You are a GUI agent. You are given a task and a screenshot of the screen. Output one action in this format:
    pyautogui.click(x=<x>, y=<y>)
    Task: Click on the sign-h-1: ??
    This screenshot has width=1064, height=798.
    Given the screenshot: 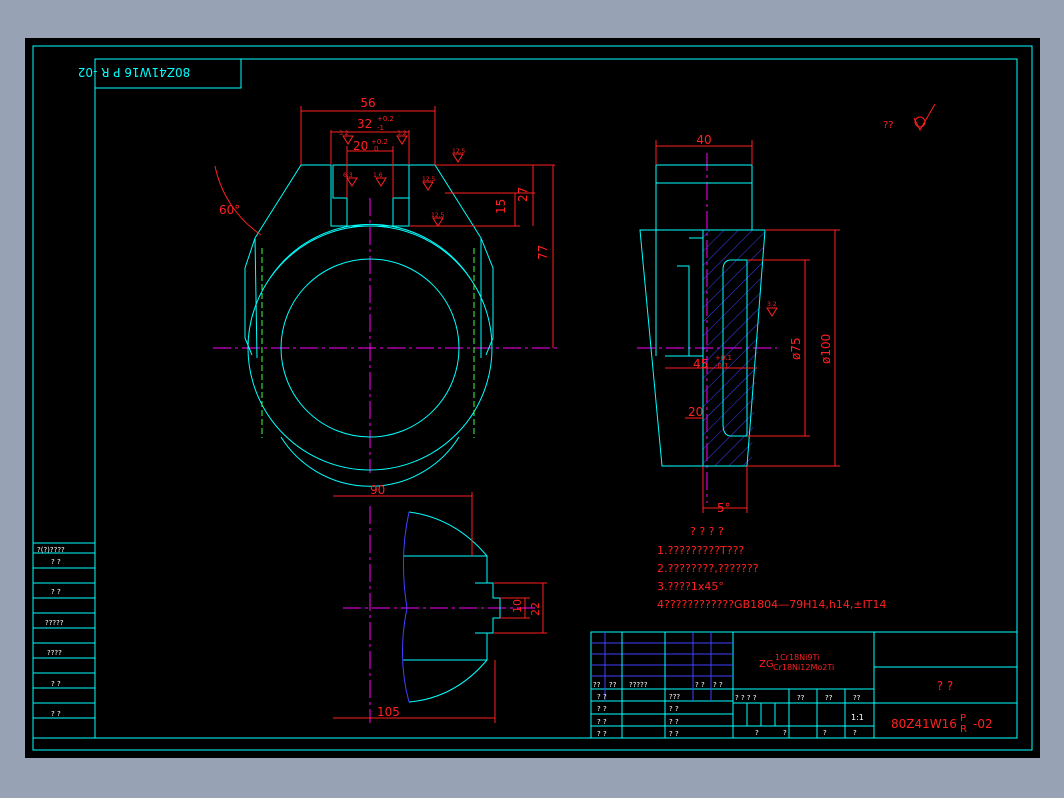 What is the action you would take?
    pyautogui.click(x=597, y=685)
    